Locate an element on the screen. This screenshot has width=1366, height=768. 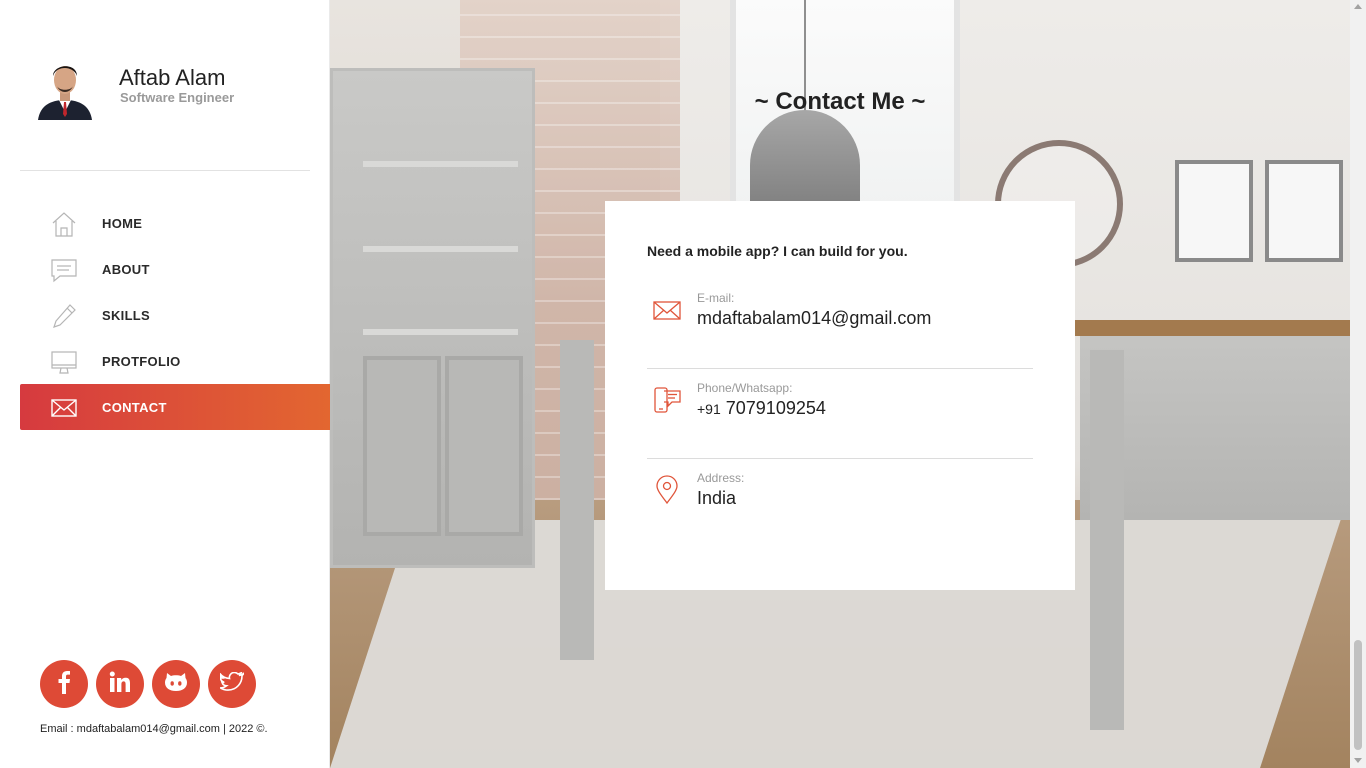
profile-name: Aftab Alam is located at coordinates (172, 77).